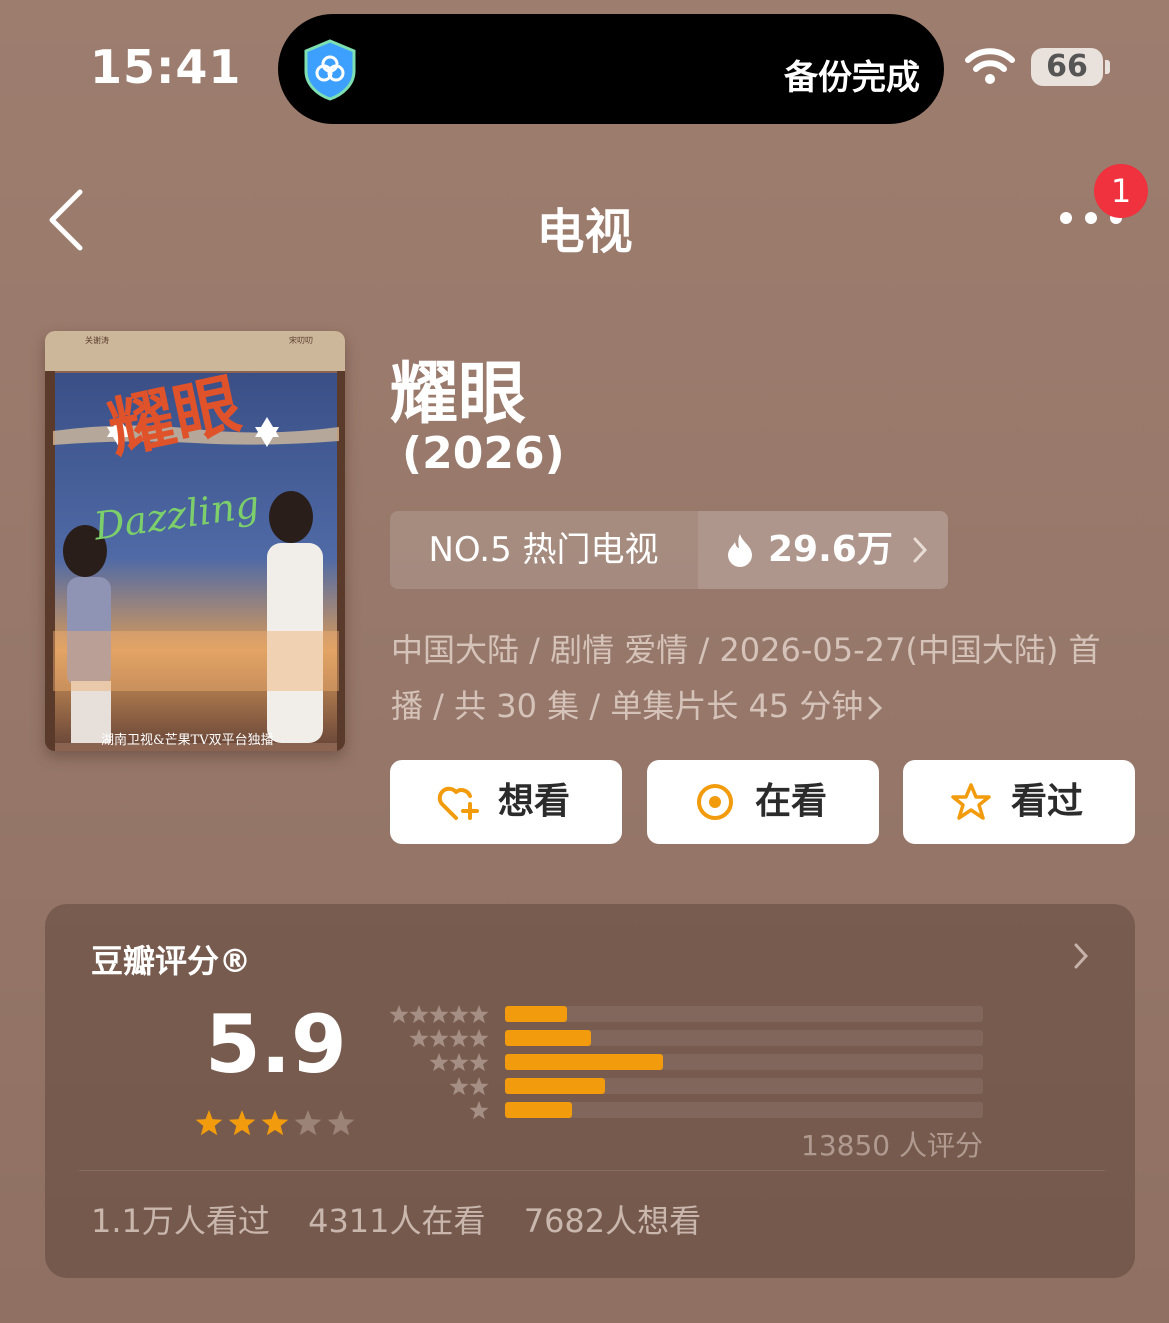 The width and height of the screenshot is (1169, 1323). What do you see at coordinates (852, 78) in the screenshot?
I see `backup-status: 备份完成` at bounding box center [852, 78].